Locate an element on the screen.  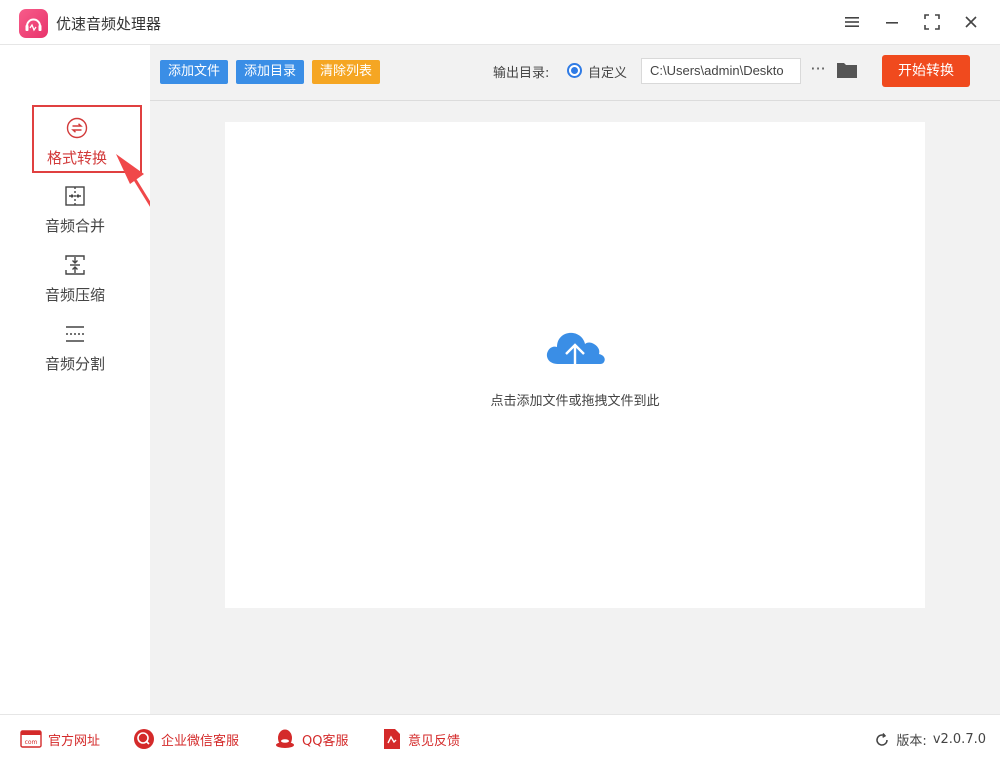
add-file-button: 添加文件 is located at coordinates (194, 72).